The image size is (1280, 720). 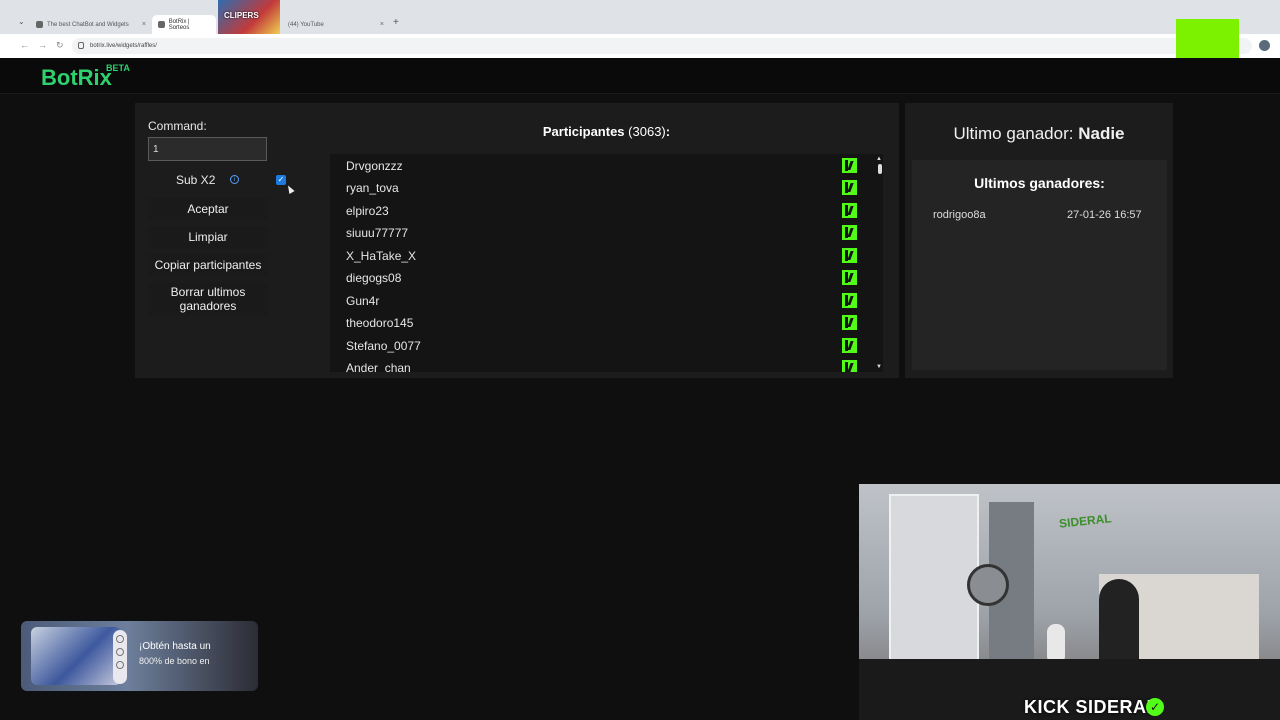 What do you see at coordinates (1047, 707) in the screenshot?
I see `channel-platform: KICK` at bounding box center [1047, 707].